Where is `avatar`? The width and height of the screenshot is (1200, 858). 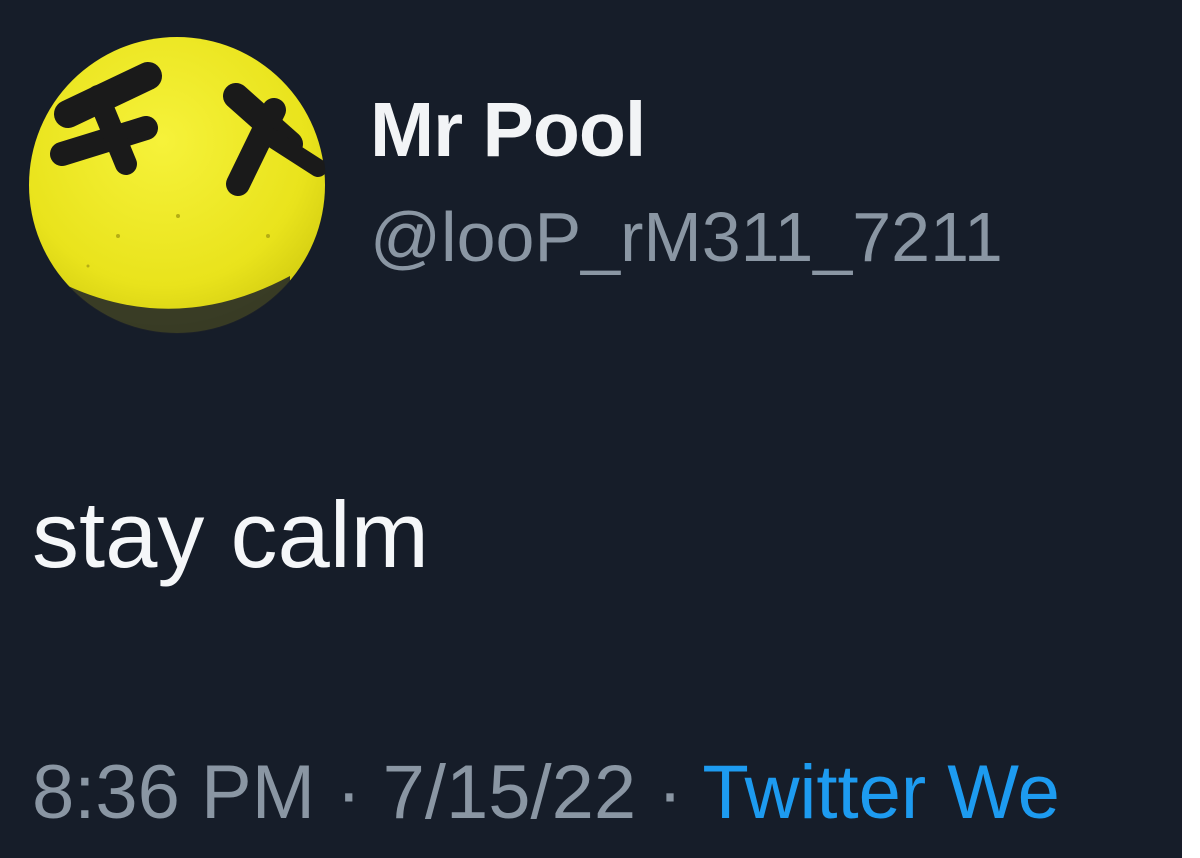 avatar is located at coordinates (177, 185).